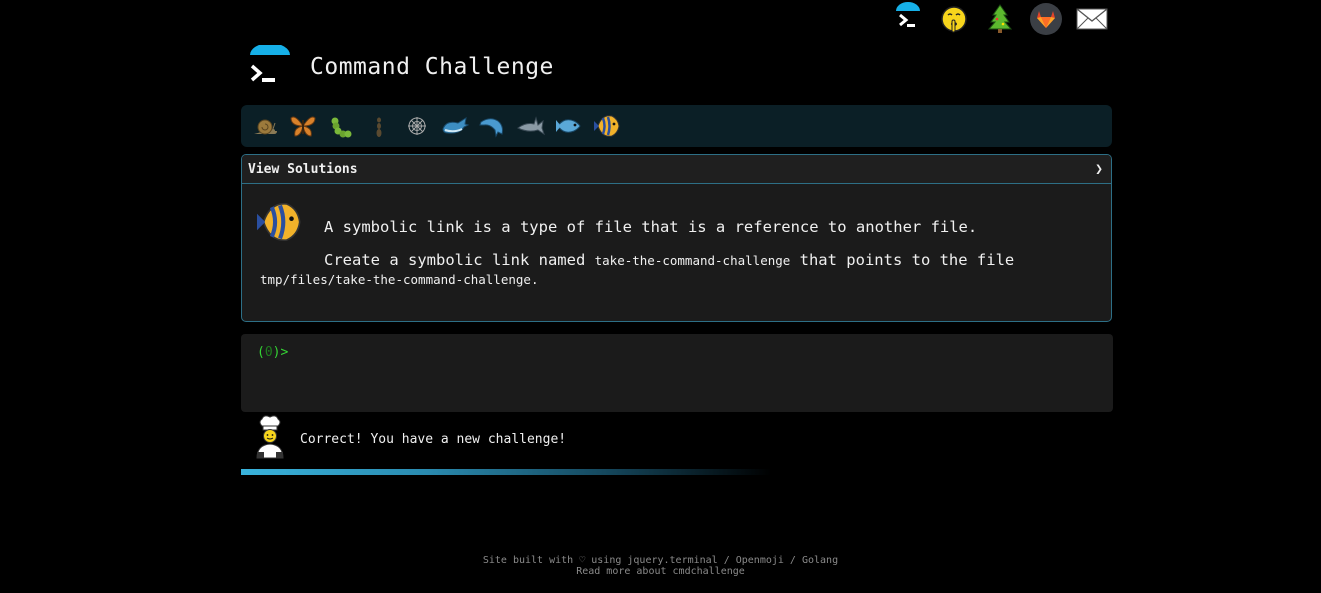 Image resolution: width=1321 pixels, height=593 pixels. What do you see at coordinates (379, 126) in the screenshot?
I see `ant-icon` at bounding box center [379, 126].